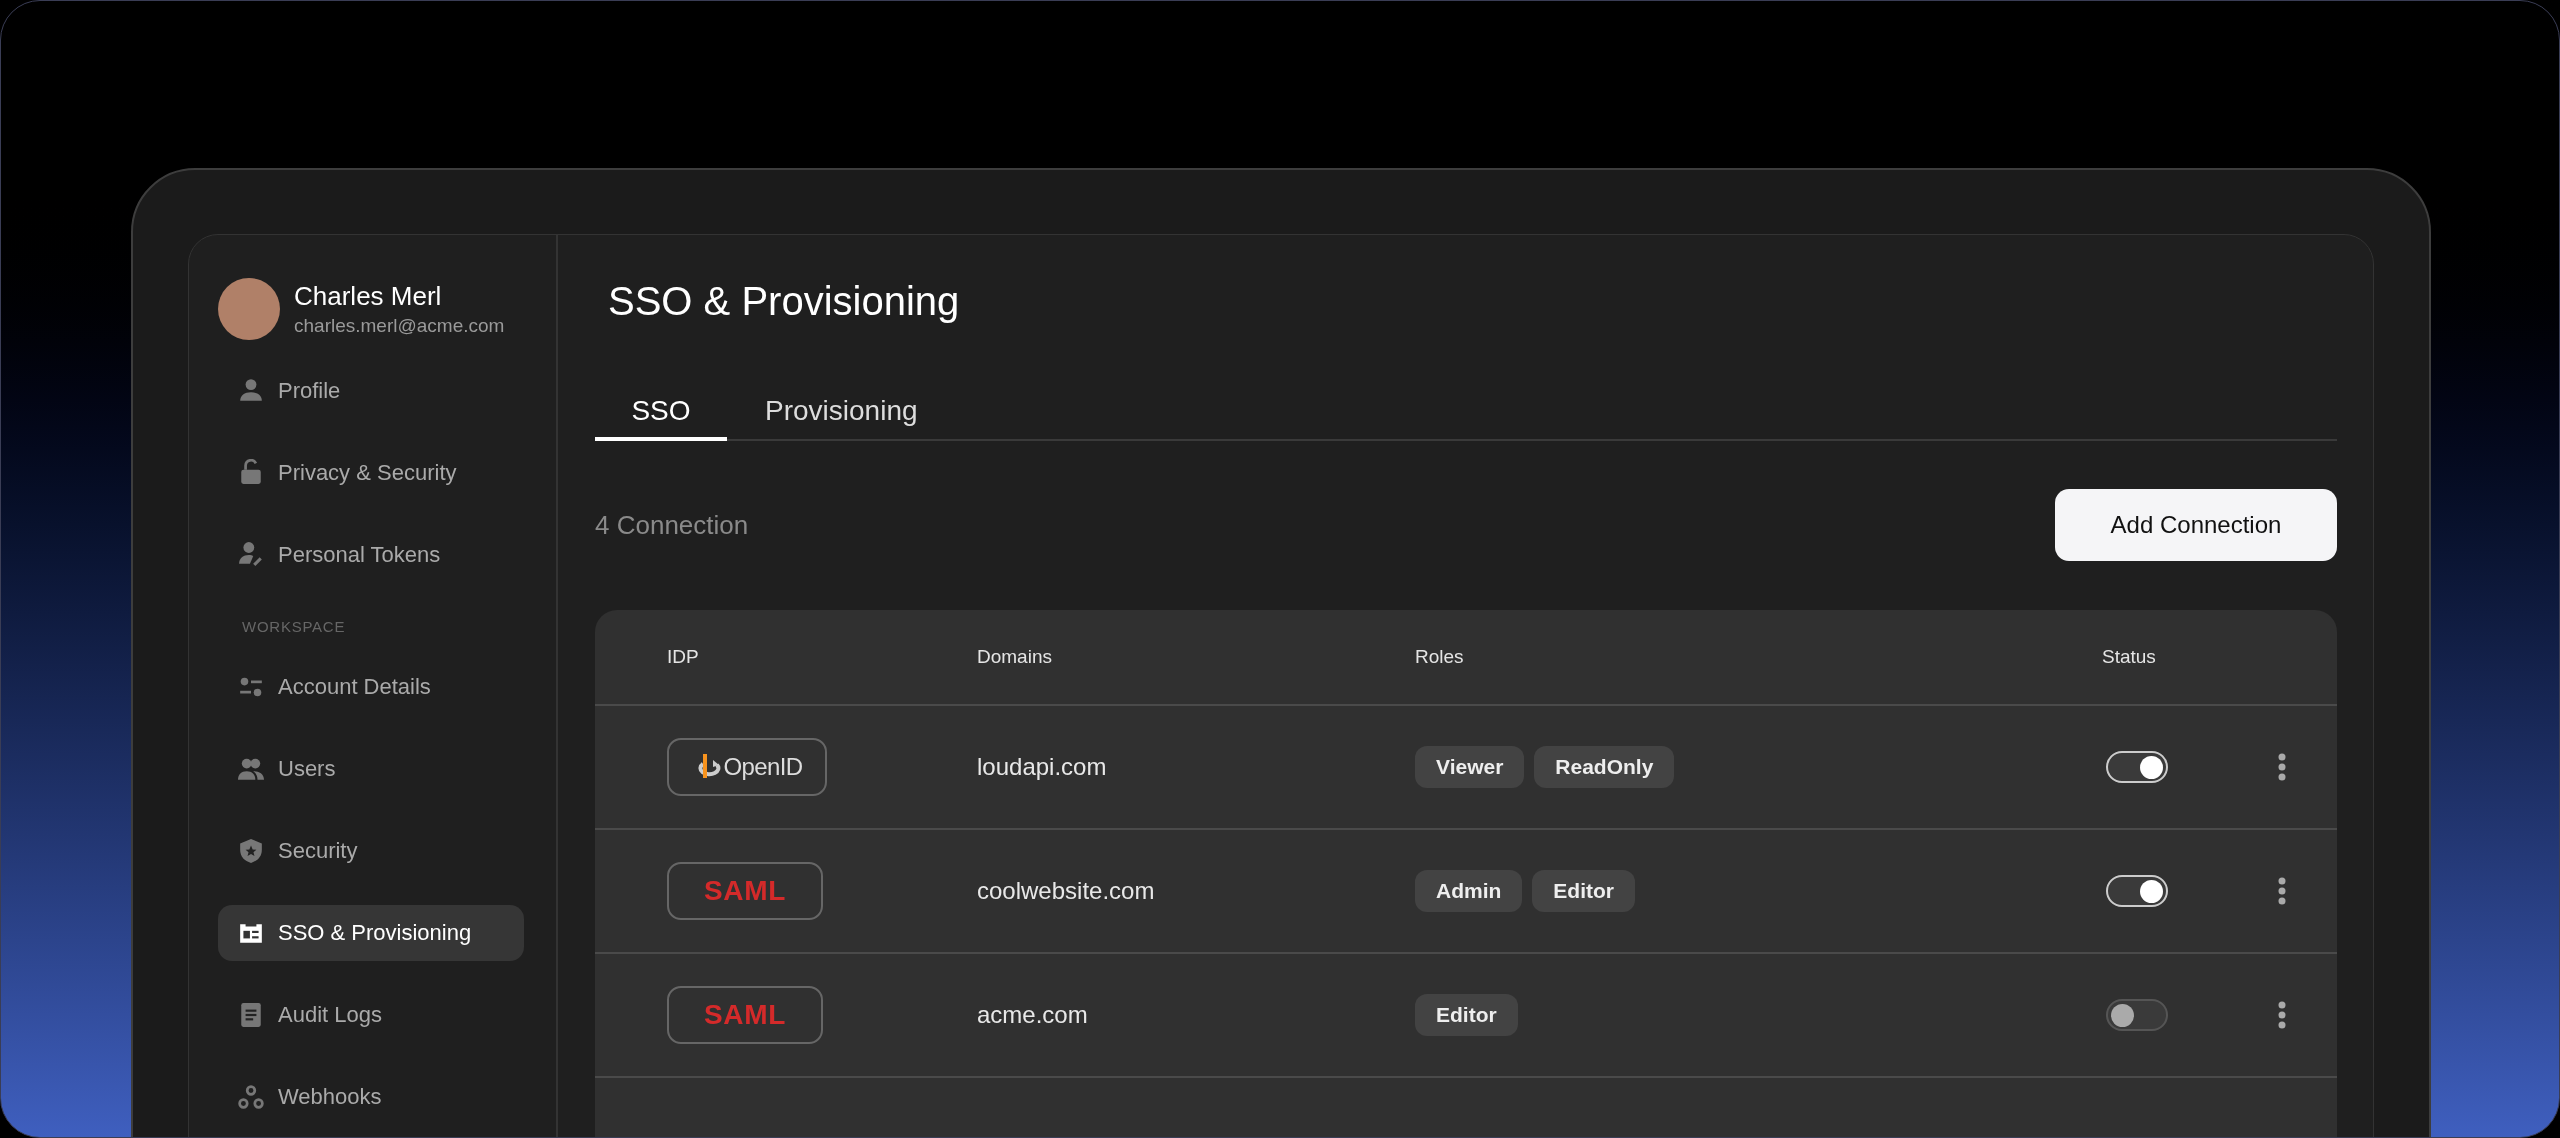 This screenshot has width=2560, height=1138. Describe the element at coordinates (784, 301) in the screenshot. I see `page-title: SSO & Provisioning` at that location.